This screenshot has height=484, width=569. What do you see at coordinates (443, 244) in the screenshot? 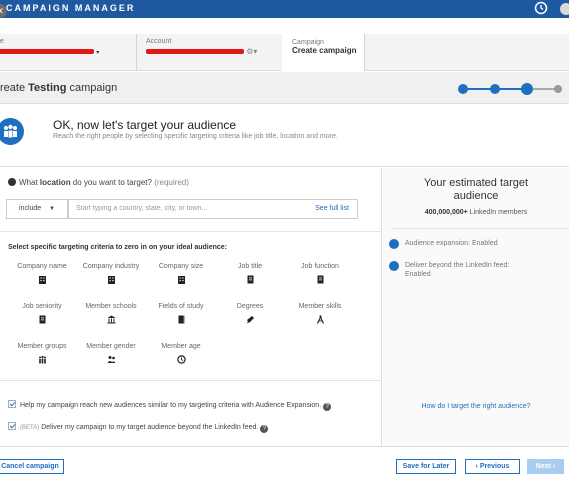
I see `expansion-status: Audience expansion: Enabled` at bounding box center [443, 244].